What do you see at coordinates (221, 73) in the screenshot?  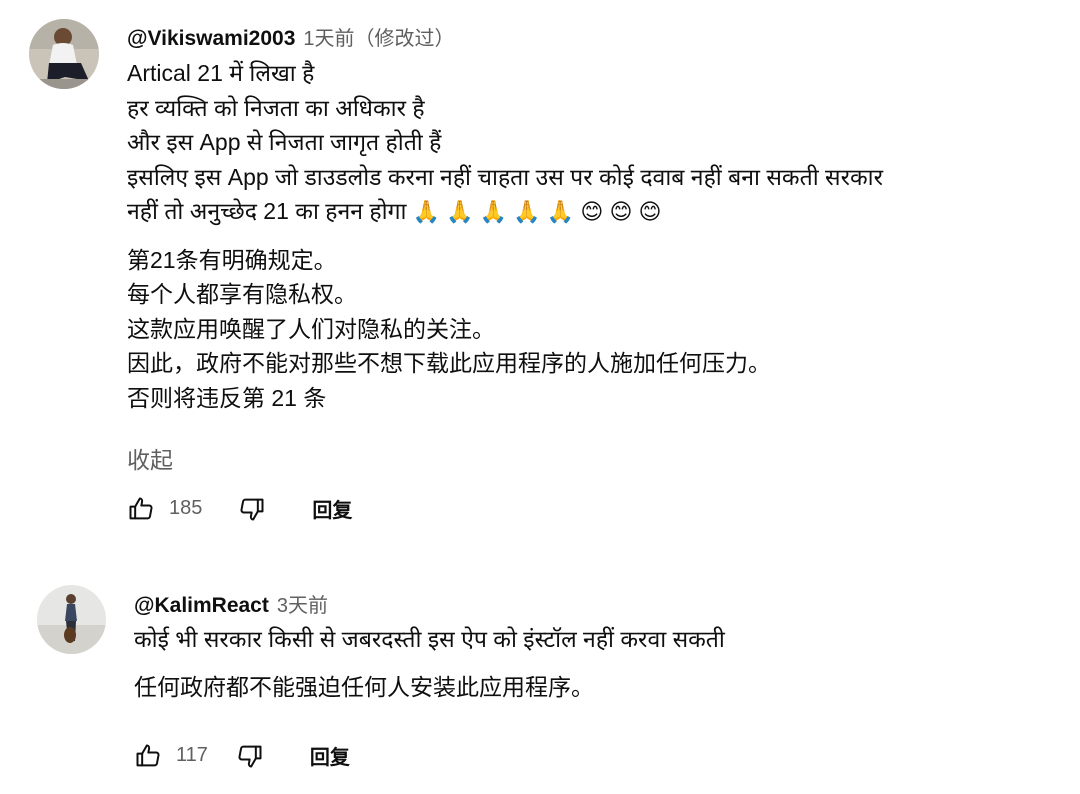 I see `comment-line: Artical 21 में लिखा है` at bounding box center [221, 73].